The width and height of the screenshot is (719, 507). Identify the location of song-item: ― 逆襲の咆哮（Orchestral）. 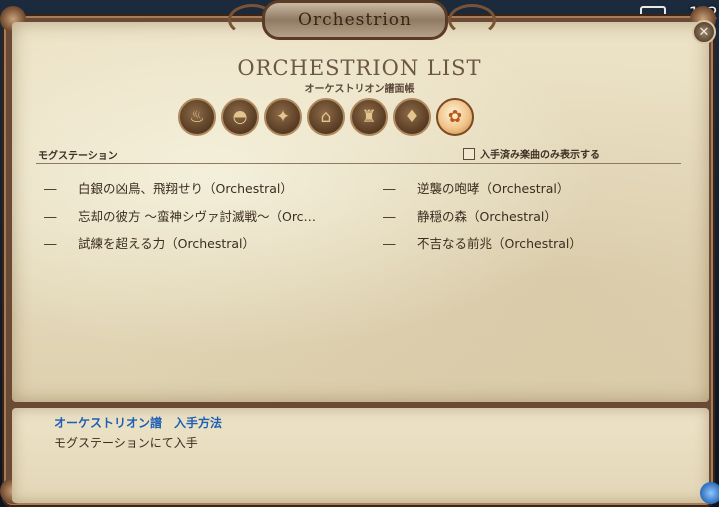
(476, 187).